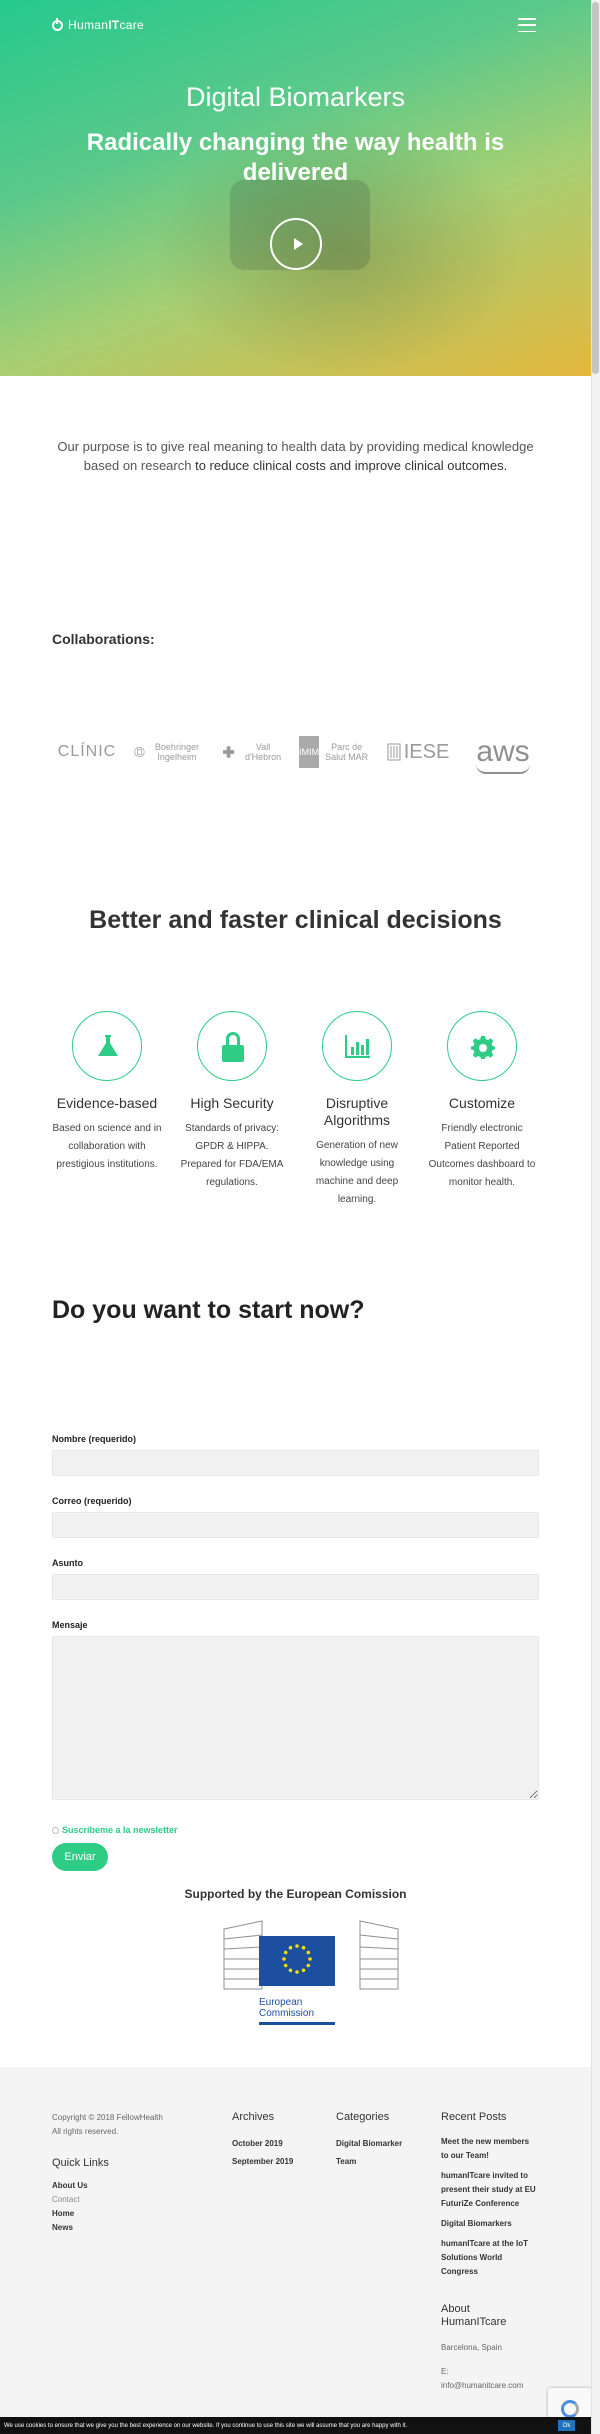 This screenshot has height=2434, width=600. I want to click on footer-archives-column: Archives October 2019 September 2019, so click(277, 2141).